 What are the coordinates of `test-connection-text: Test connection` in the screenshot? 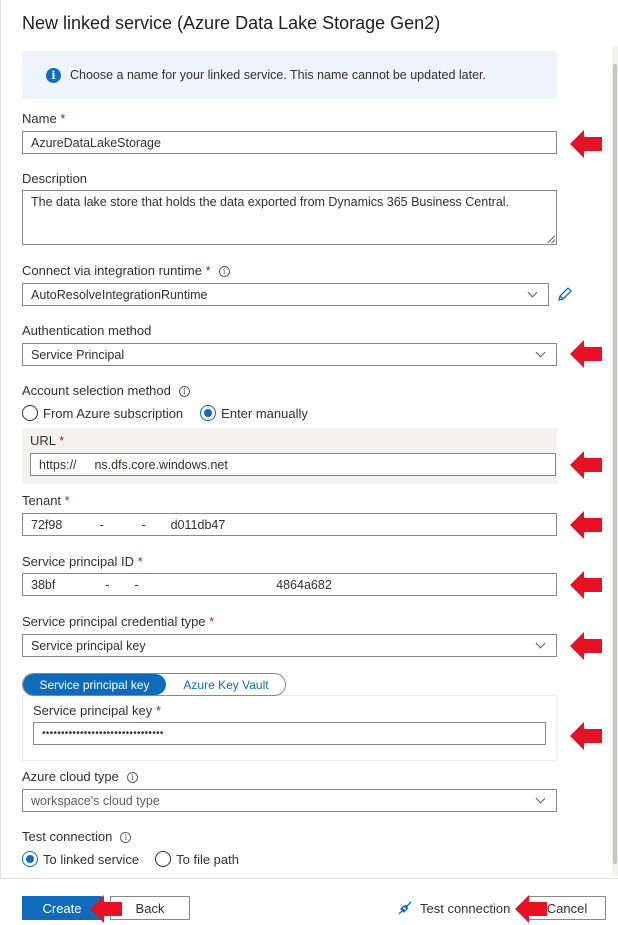 It's located at (465, 908).